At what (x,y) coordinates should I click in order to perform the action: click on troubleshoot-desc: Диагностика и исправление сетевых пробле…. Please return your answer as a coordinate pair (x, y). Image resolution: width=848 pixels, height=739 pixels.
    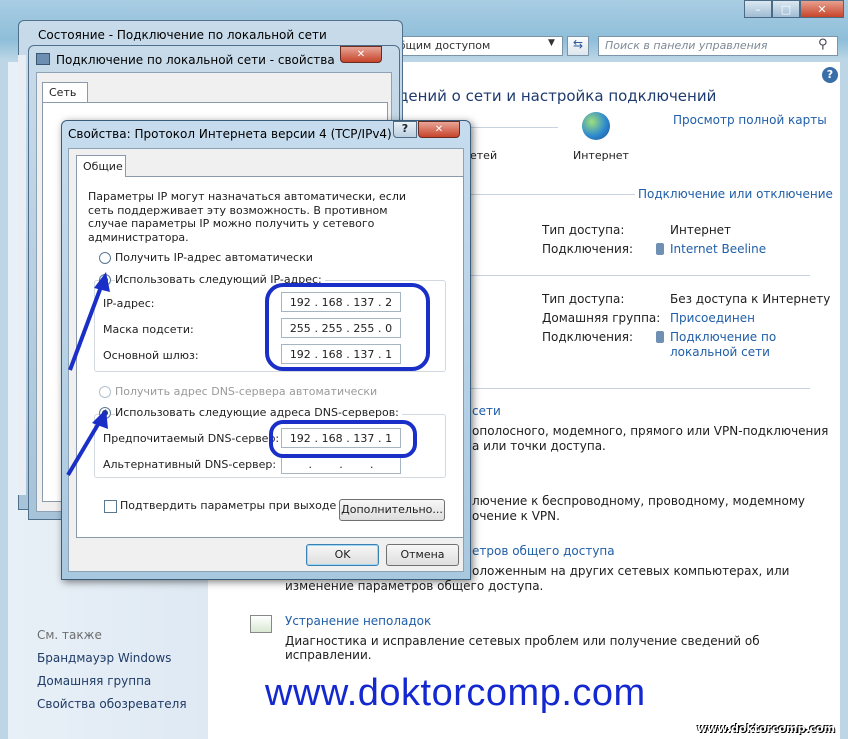
    Looking at the image, I should click on (522, 648).